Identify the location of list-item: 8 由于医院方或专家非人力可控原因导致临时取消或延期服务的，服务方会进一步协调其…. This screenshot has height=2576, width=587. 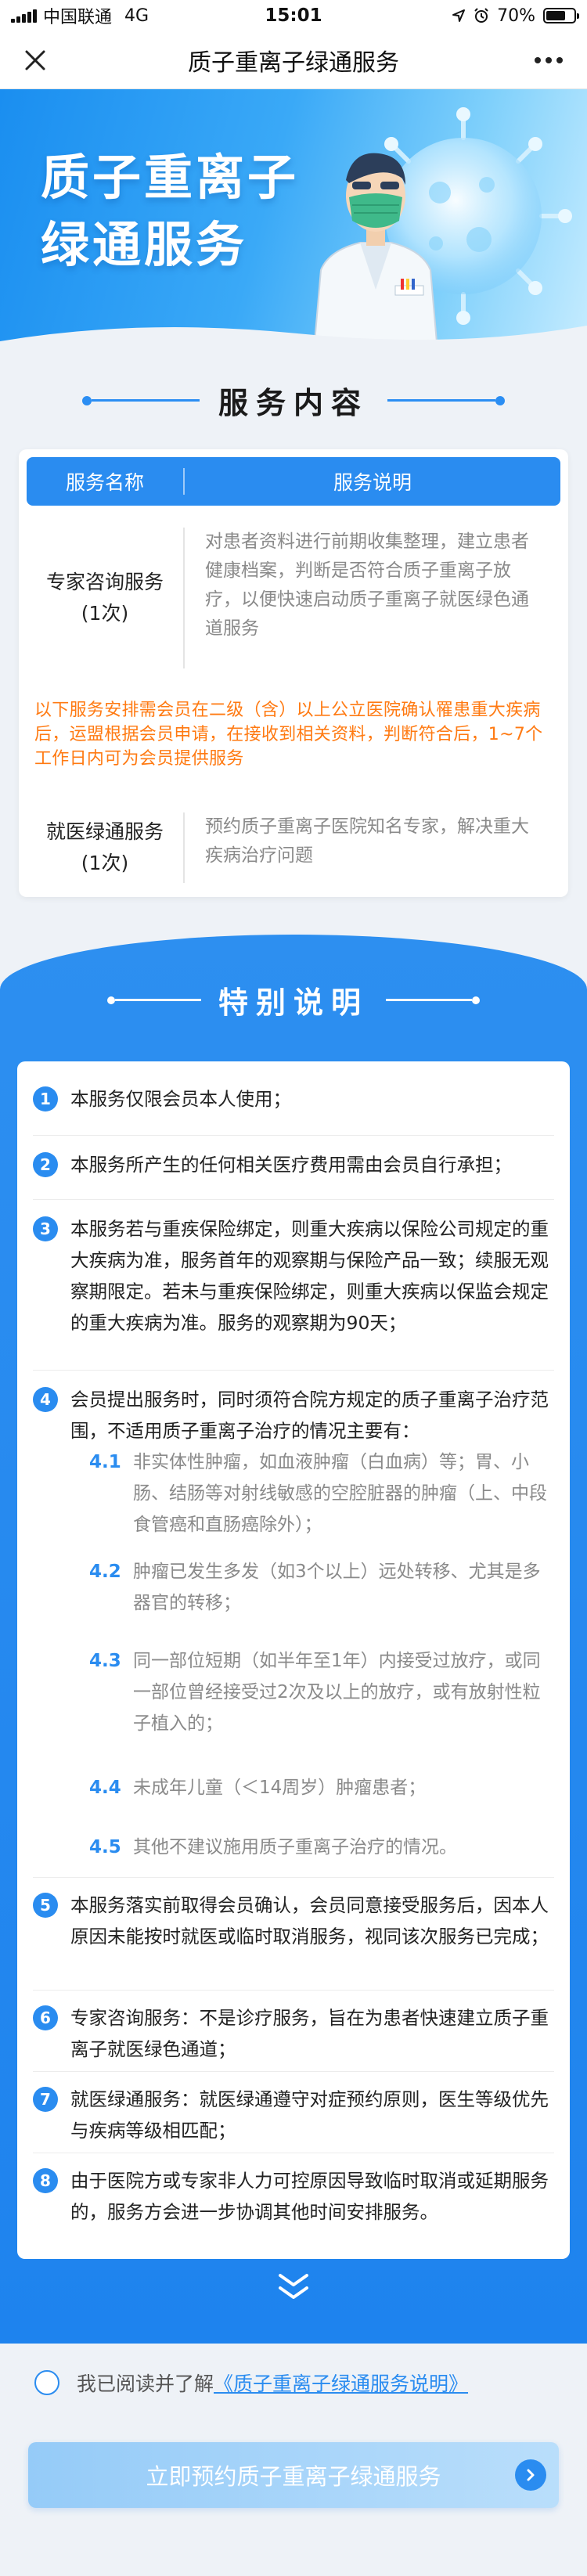
(294, 2196).